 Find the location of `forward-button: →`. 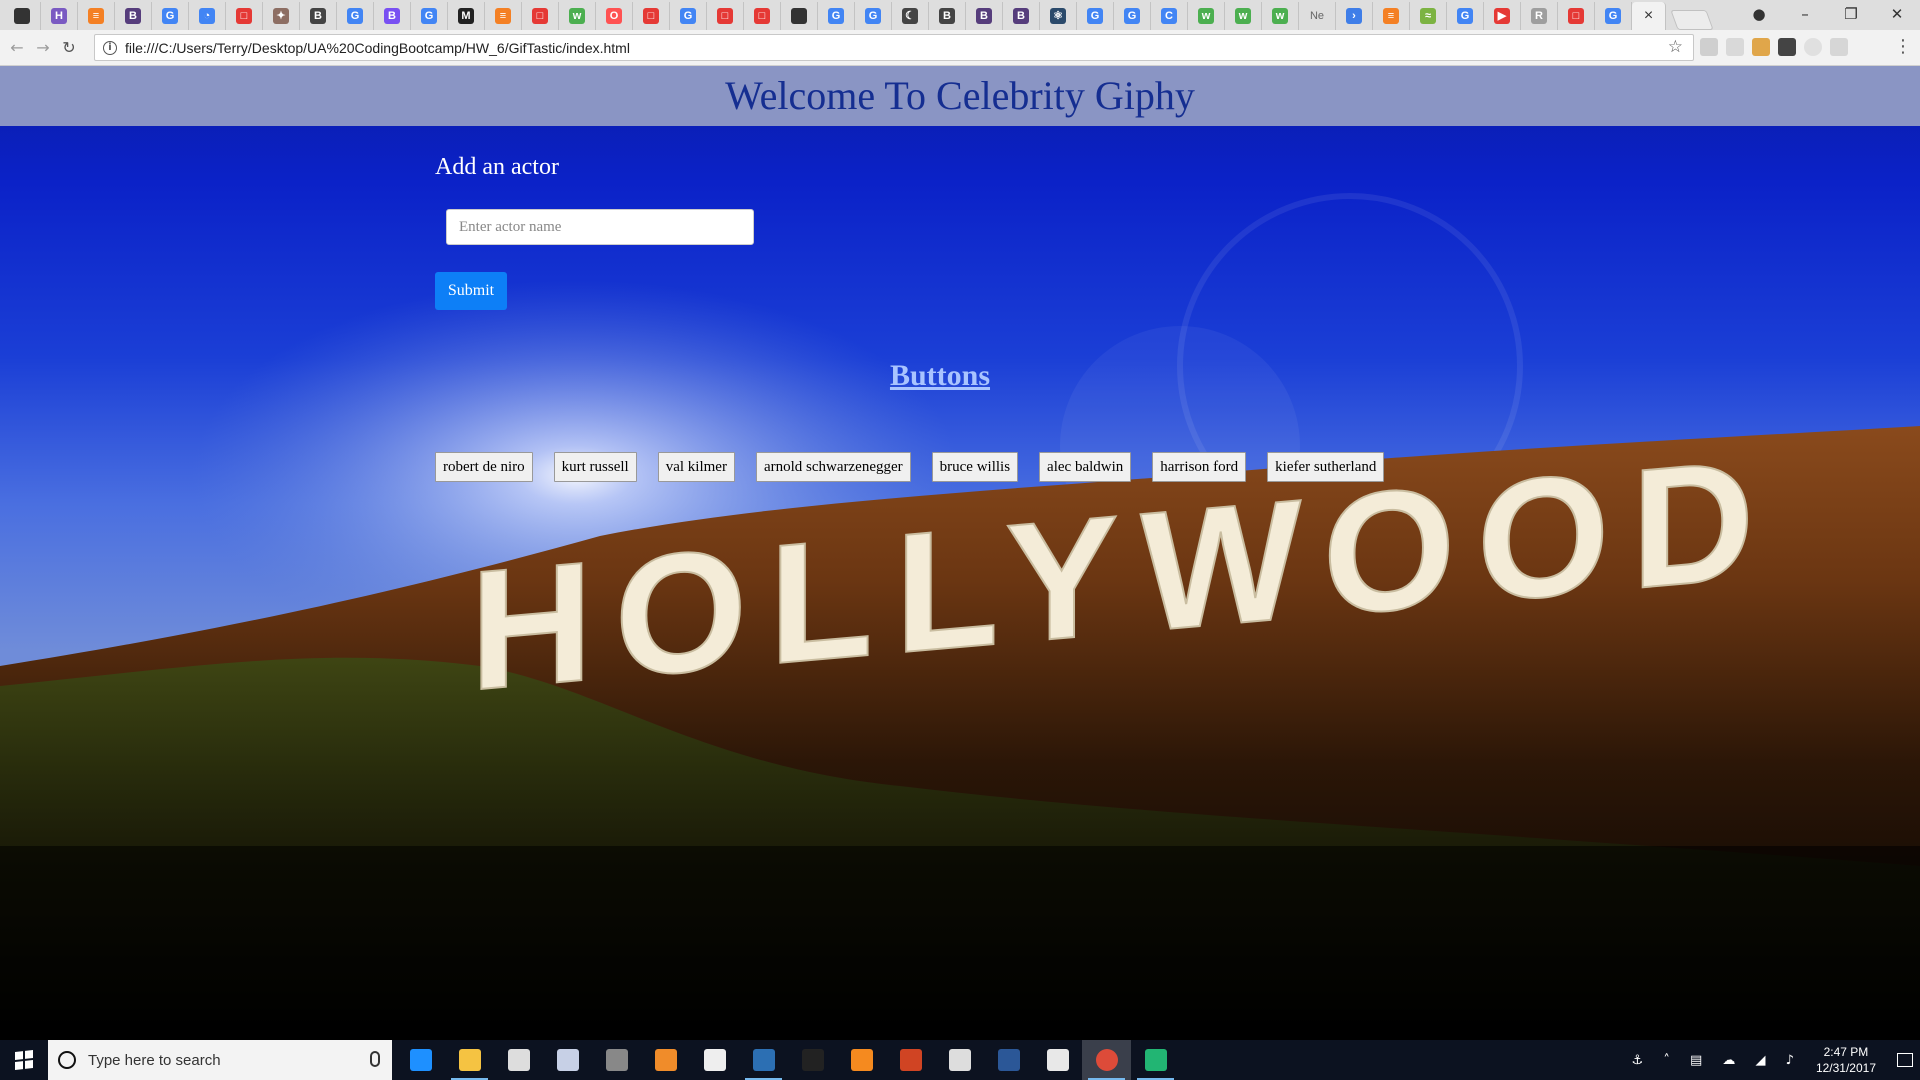

forward-button: → is located at coordinates (43, 47).